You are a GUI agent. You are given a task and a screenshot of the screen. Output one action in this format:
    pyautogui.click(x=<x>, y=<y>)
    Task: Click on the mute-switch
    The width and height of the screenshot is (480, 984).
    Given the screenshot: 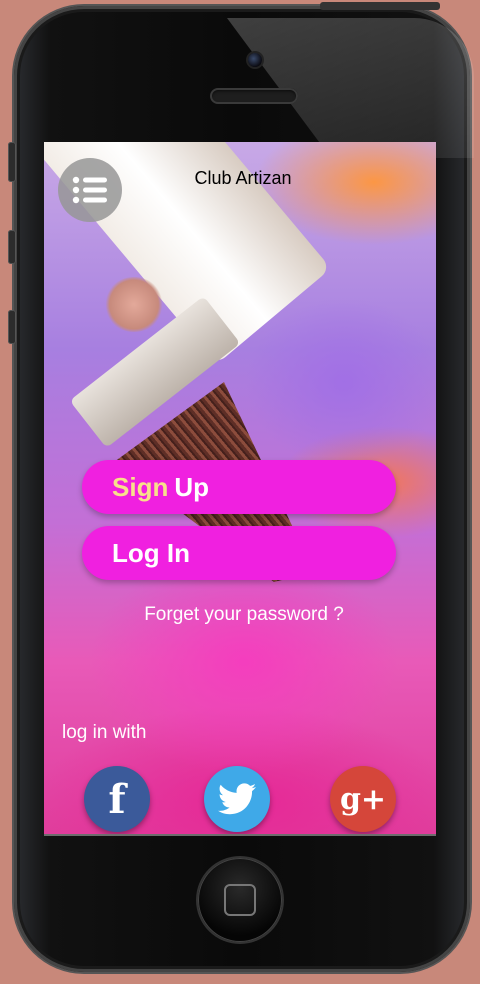 What is the action you would take?
    pyautogui.click(x=12, y=162)
    